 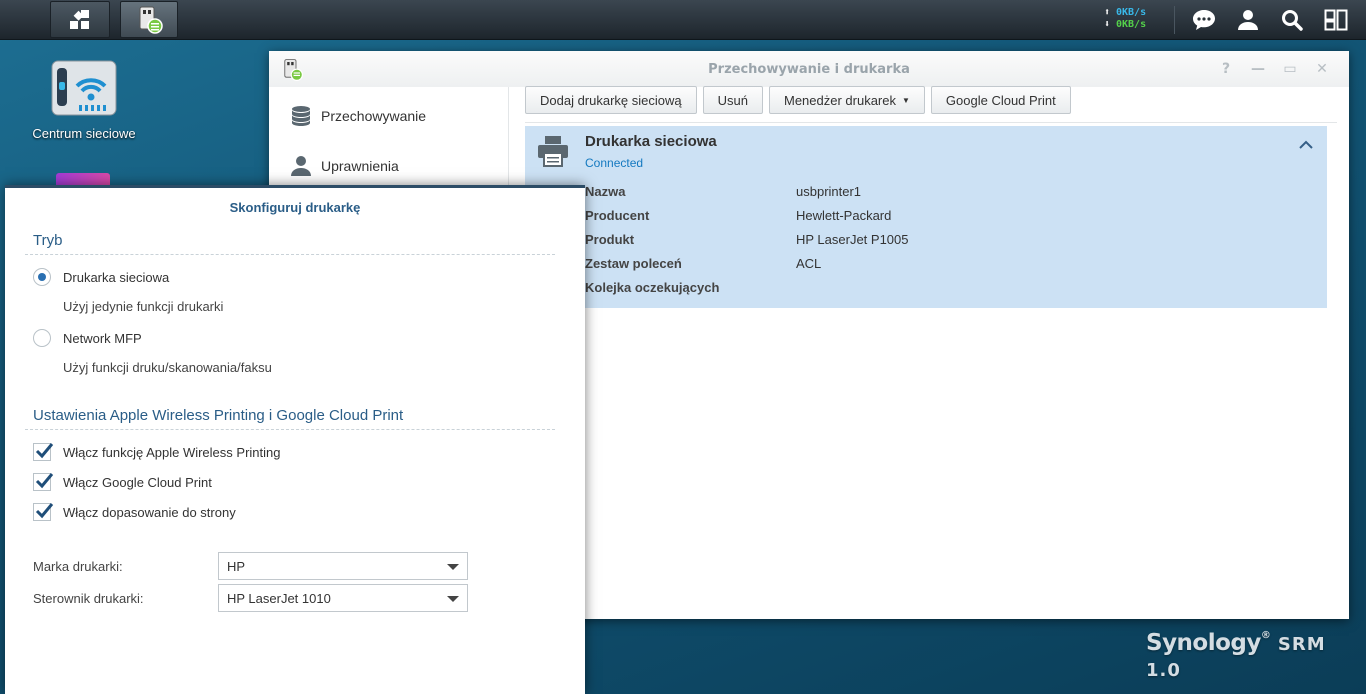 I want to click on desktop-shortcut-network-center: Centrum sieciowe, so click(x=84, y=100).